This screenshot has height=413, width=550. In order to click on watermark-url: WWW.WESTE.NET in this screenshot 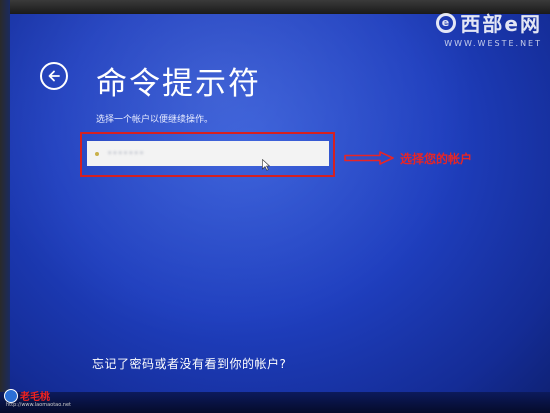, I will do `click(493, 43)`.